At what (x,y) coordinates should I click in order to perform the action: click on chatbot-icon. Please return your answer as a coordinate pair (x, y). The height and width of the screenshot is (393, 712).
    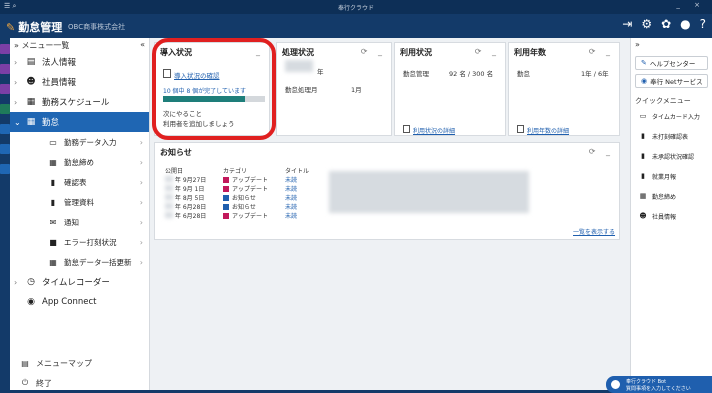
    Looking at the image, I should click on (615, 384).